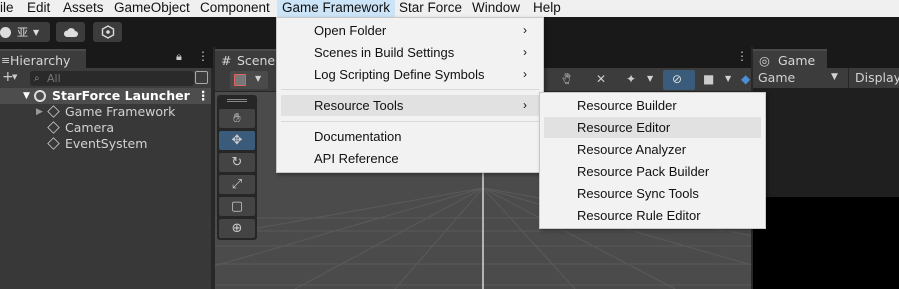  I want to click on draw-mode-dropdown: ▼, so click(249, 80).